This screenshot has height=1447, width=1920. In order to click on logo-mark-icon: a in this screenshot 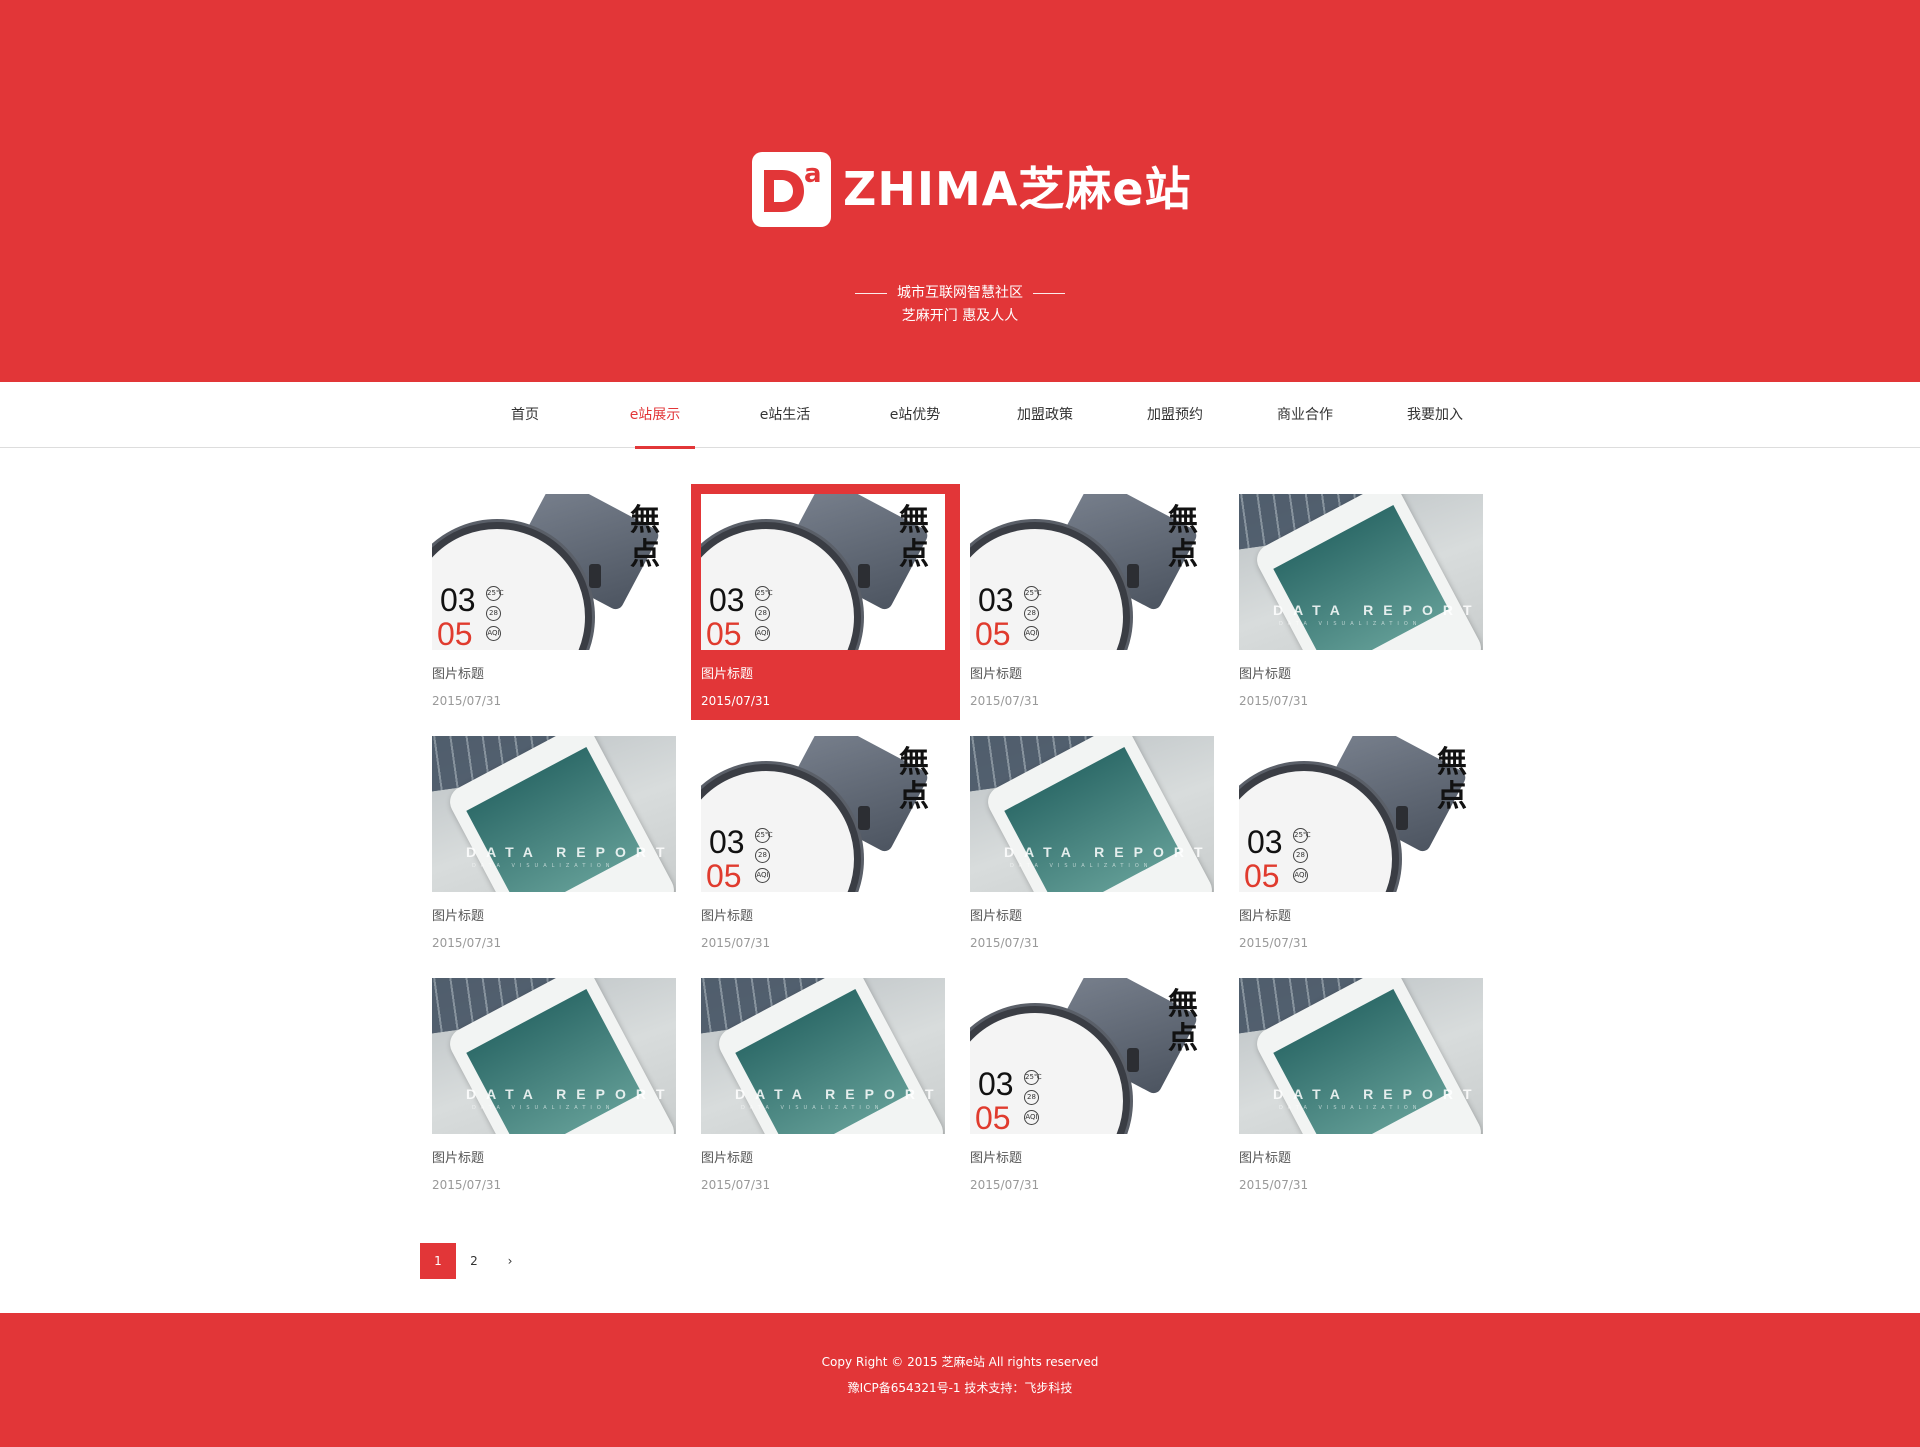, I will do `click(791, 189)`.